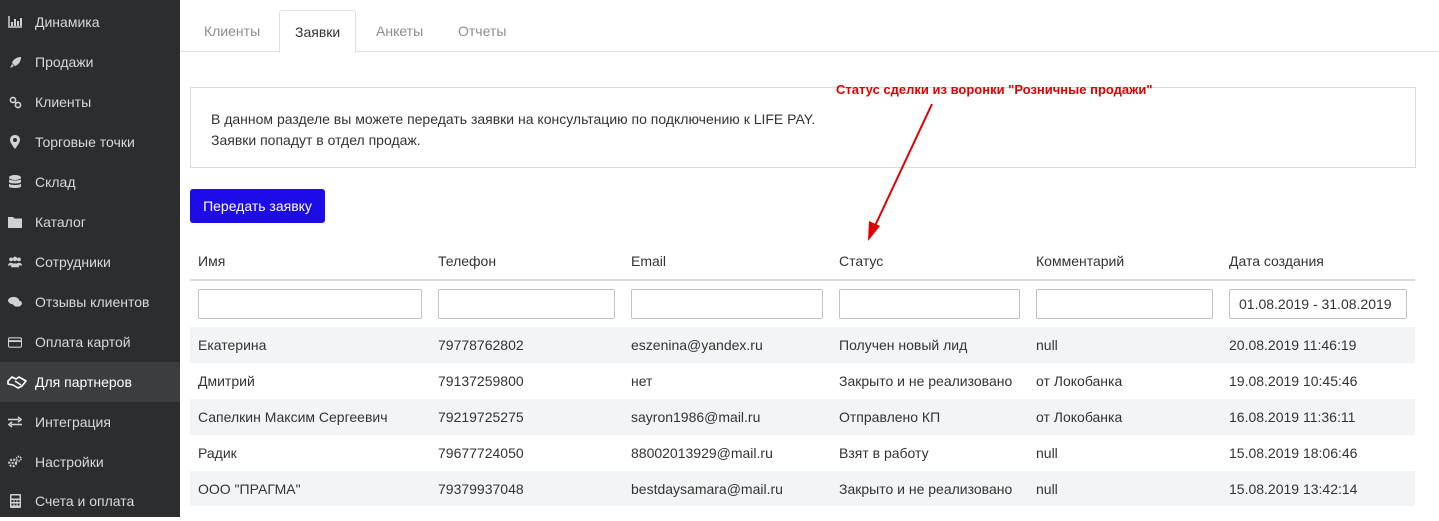 Image resolution: width=1439 pixels, height=521 pixels. What do you see at coordinates (316, 140) in the screenshot?
I see `info-text-line-2: Заявки попадут в отдел продаж.` at bounding box center [316, 140].